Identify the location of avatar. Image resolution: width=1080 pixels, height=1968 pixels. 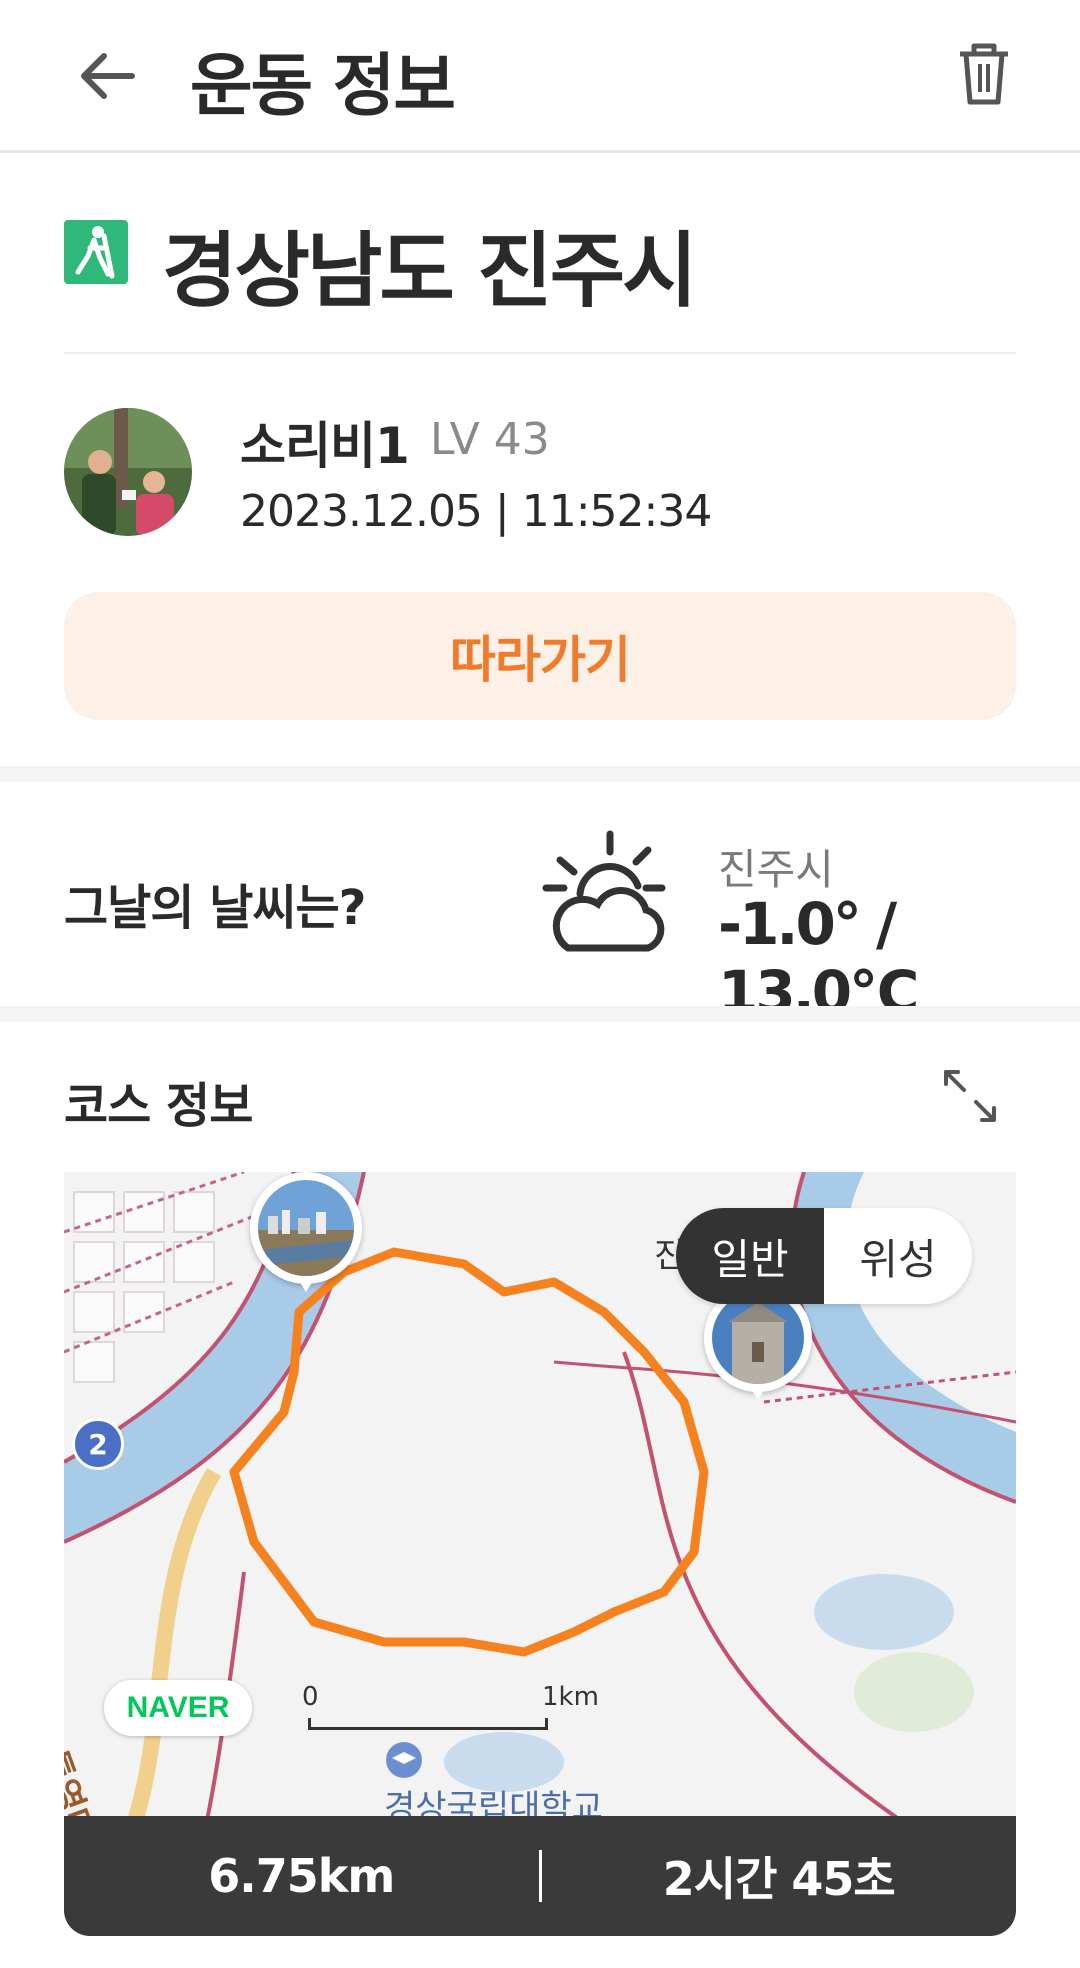
(128, 472).